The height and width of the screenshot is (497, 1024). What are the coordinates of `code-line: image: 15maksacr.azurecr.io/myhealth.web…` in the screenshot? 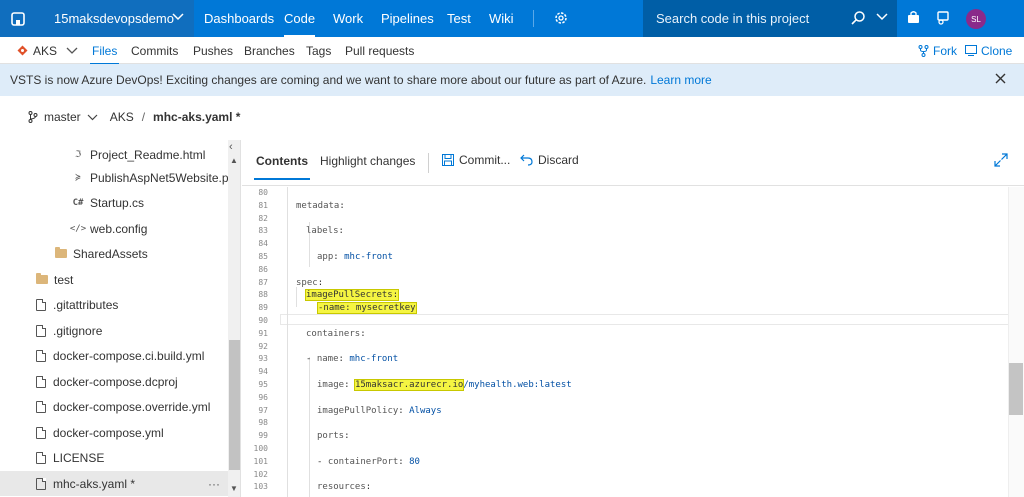 It's located at (444, 385).